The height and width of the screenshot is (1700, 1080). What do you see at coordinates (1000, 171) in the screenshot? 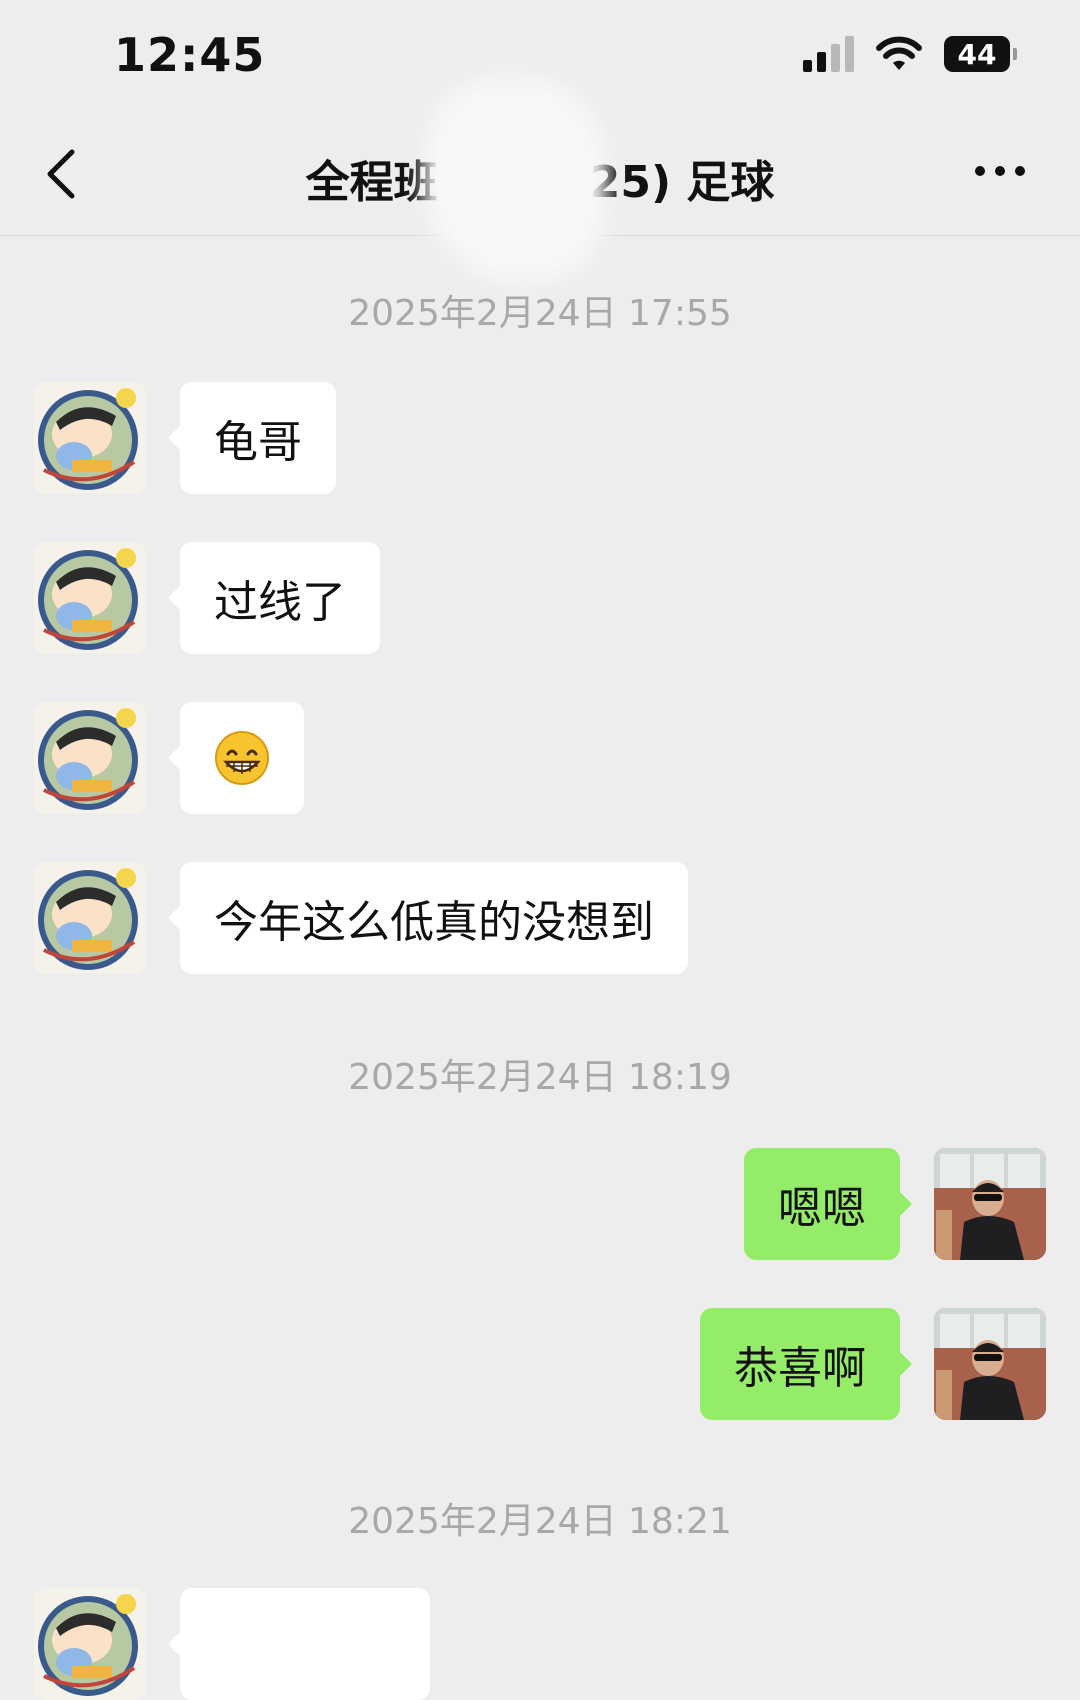
I see `more-dots-icon` at bounding box center [1000, 171].